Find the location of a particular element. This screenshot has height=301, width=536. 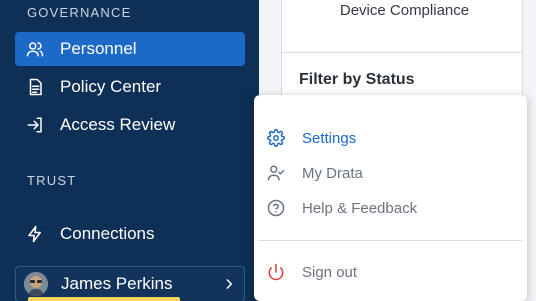

bolt-icon is located at coordinates (35, 234).